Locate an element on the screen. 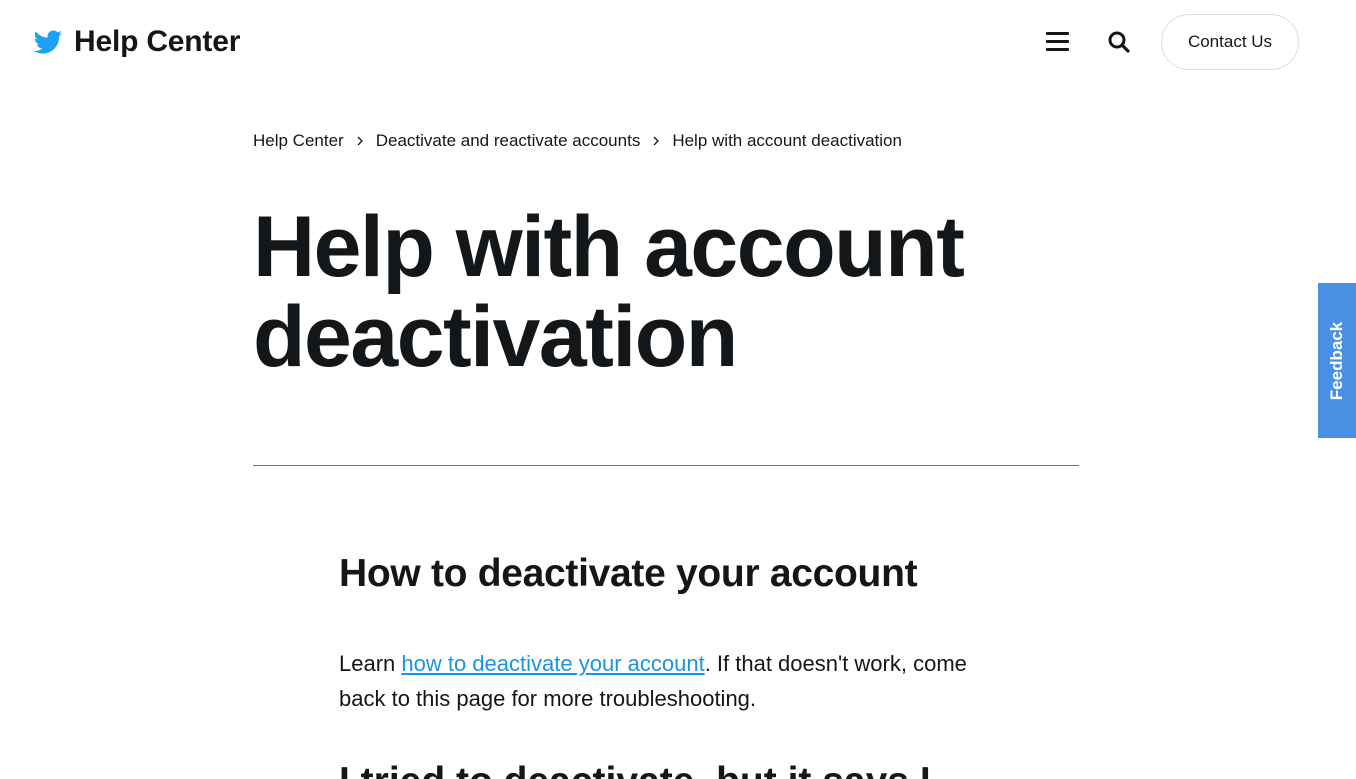 This screenshot has width=1356, height=779. breadcrumb-item-current: Help with account deactivation is located at coordinates (787, 140).